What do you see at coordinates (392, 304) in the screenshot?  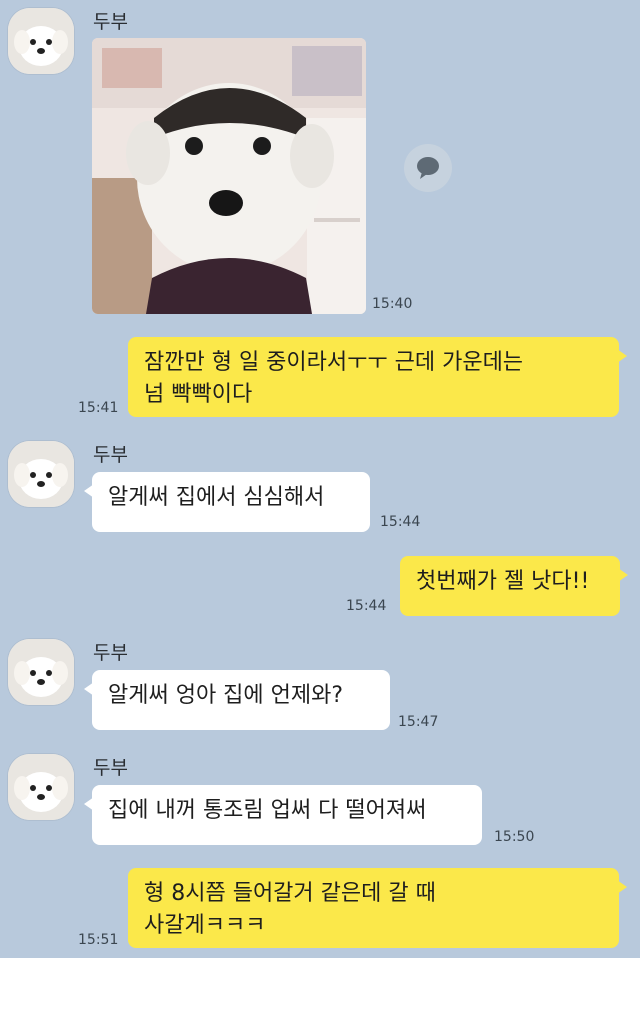 I see `message-time: 15:40` at bounding box center [392, 304].